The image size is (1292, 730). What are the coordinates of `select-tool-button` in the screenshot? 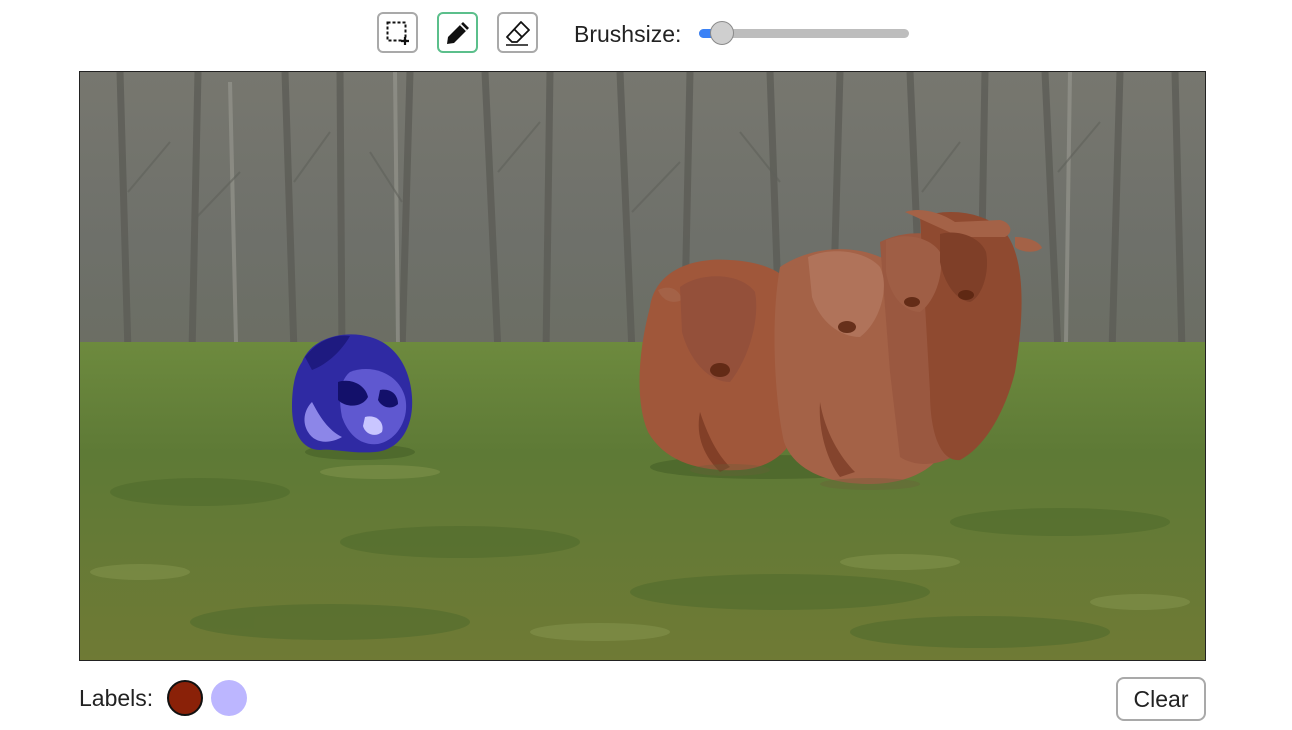 It's located at (397, 32).